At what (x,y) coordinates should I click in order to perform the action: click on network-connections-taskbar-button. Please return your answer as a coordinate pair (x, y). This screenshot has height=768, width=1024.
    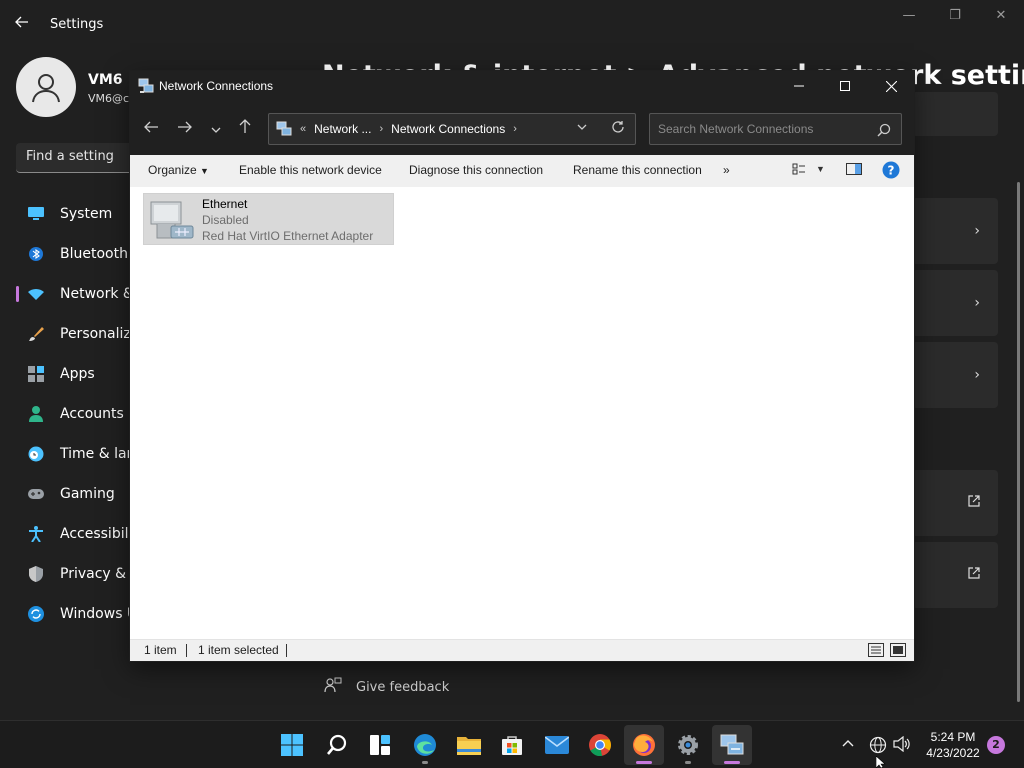
    Looking at the image, I should click on (732, 745).